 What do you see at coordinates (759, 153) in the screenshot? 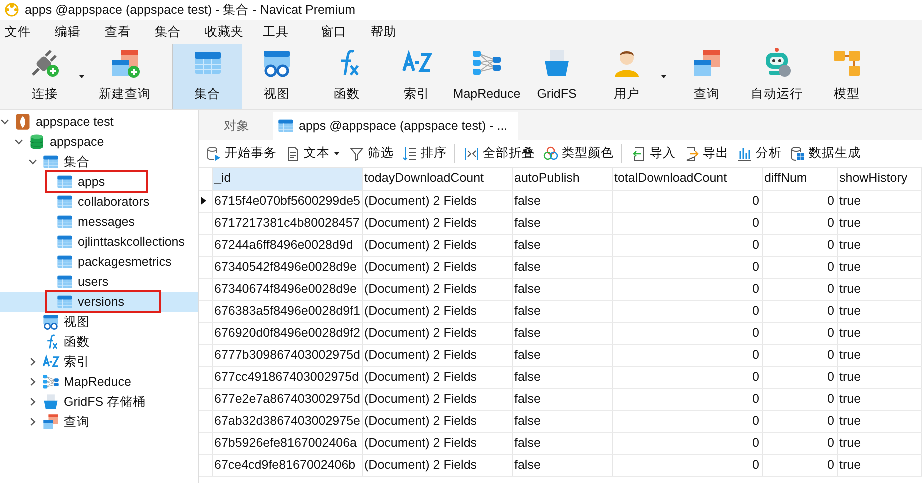
I see `toolbar-button: 分析` at bounding box center [759, 153].